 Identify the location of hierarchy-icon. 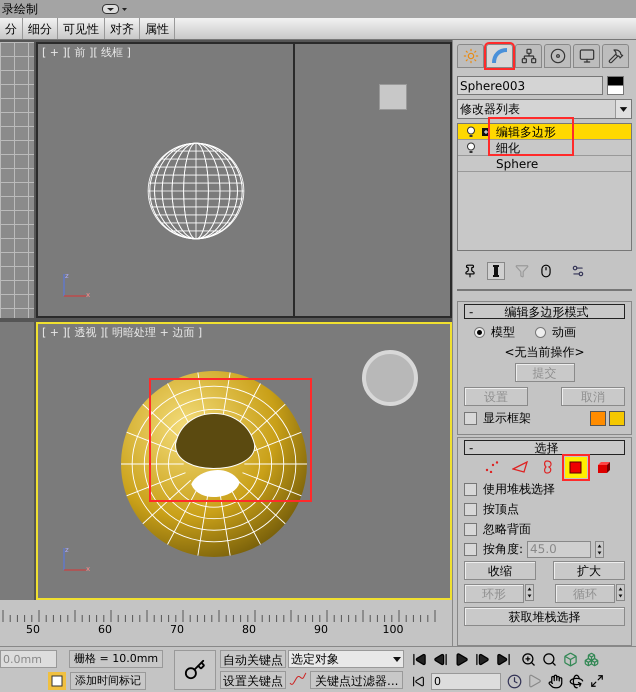
(528, 56).